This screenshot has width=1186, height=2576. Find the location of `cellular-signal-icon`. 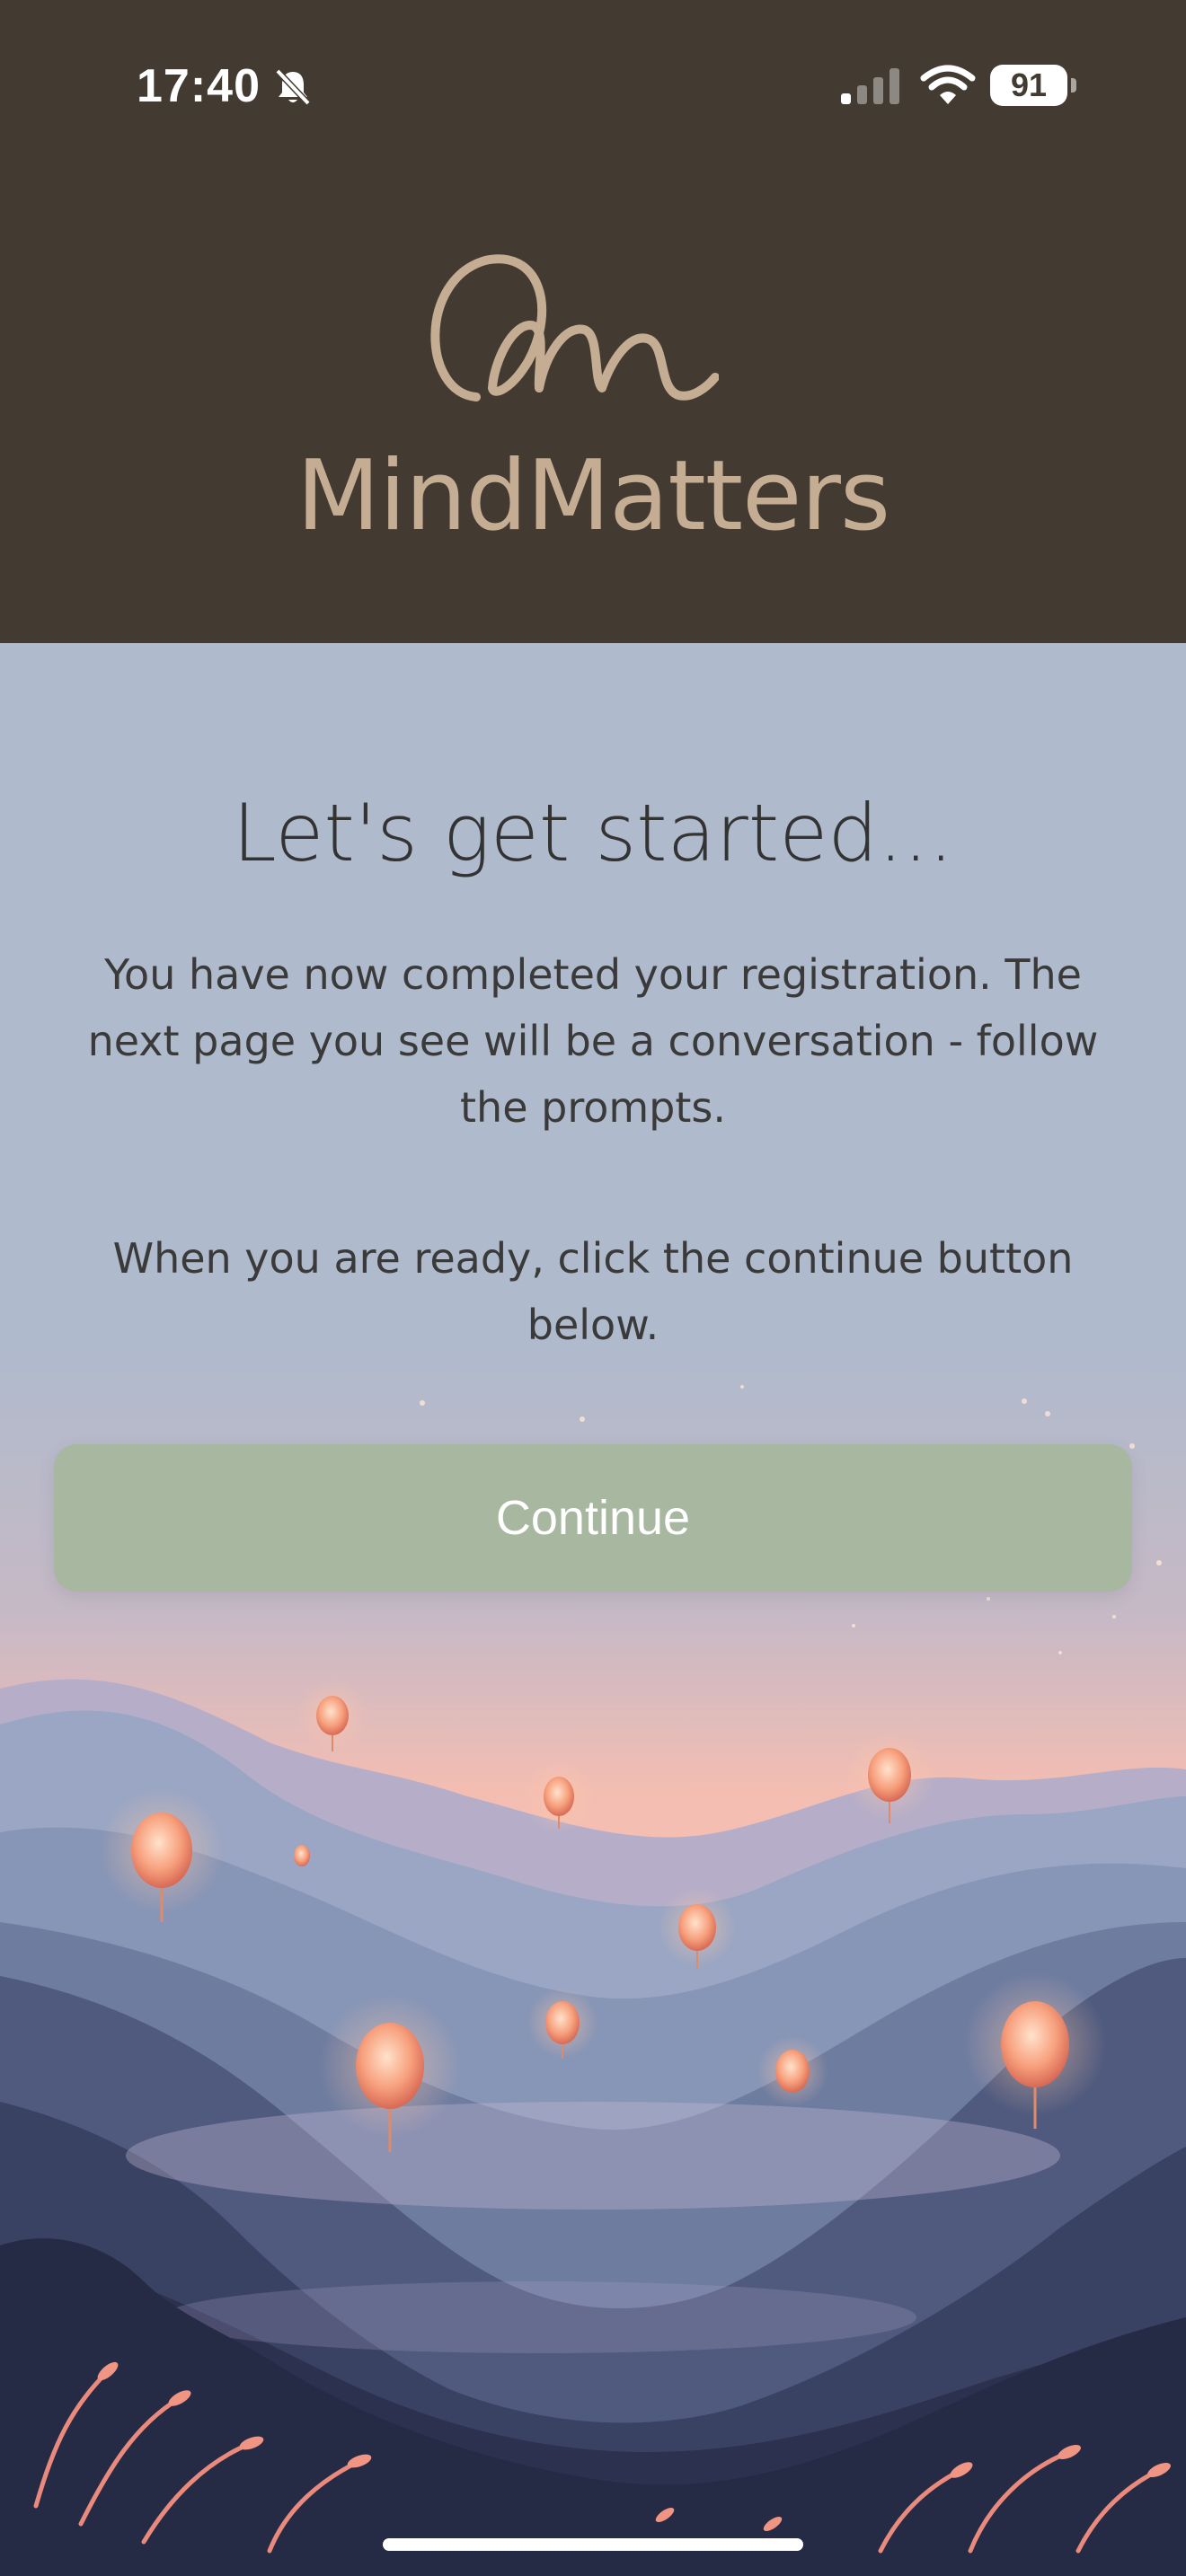

cellular-signal-icon is located at coordinates (870, 86).